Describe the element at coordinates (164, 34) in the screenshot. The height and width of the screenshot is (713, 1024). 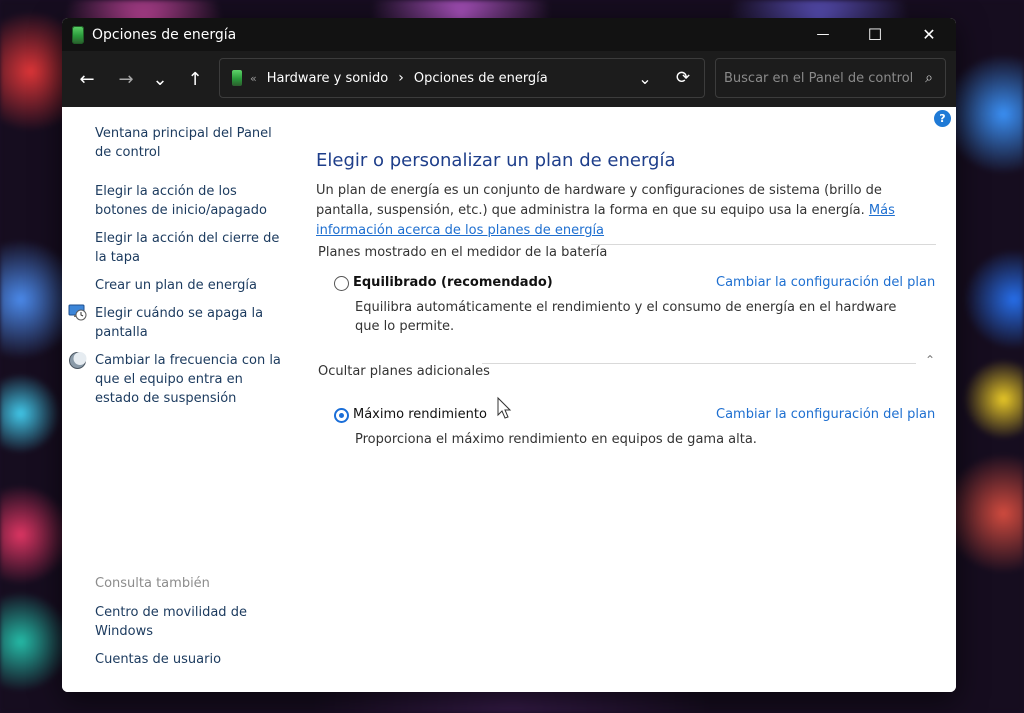
I see `window-title: Opciones de energía` at that location.